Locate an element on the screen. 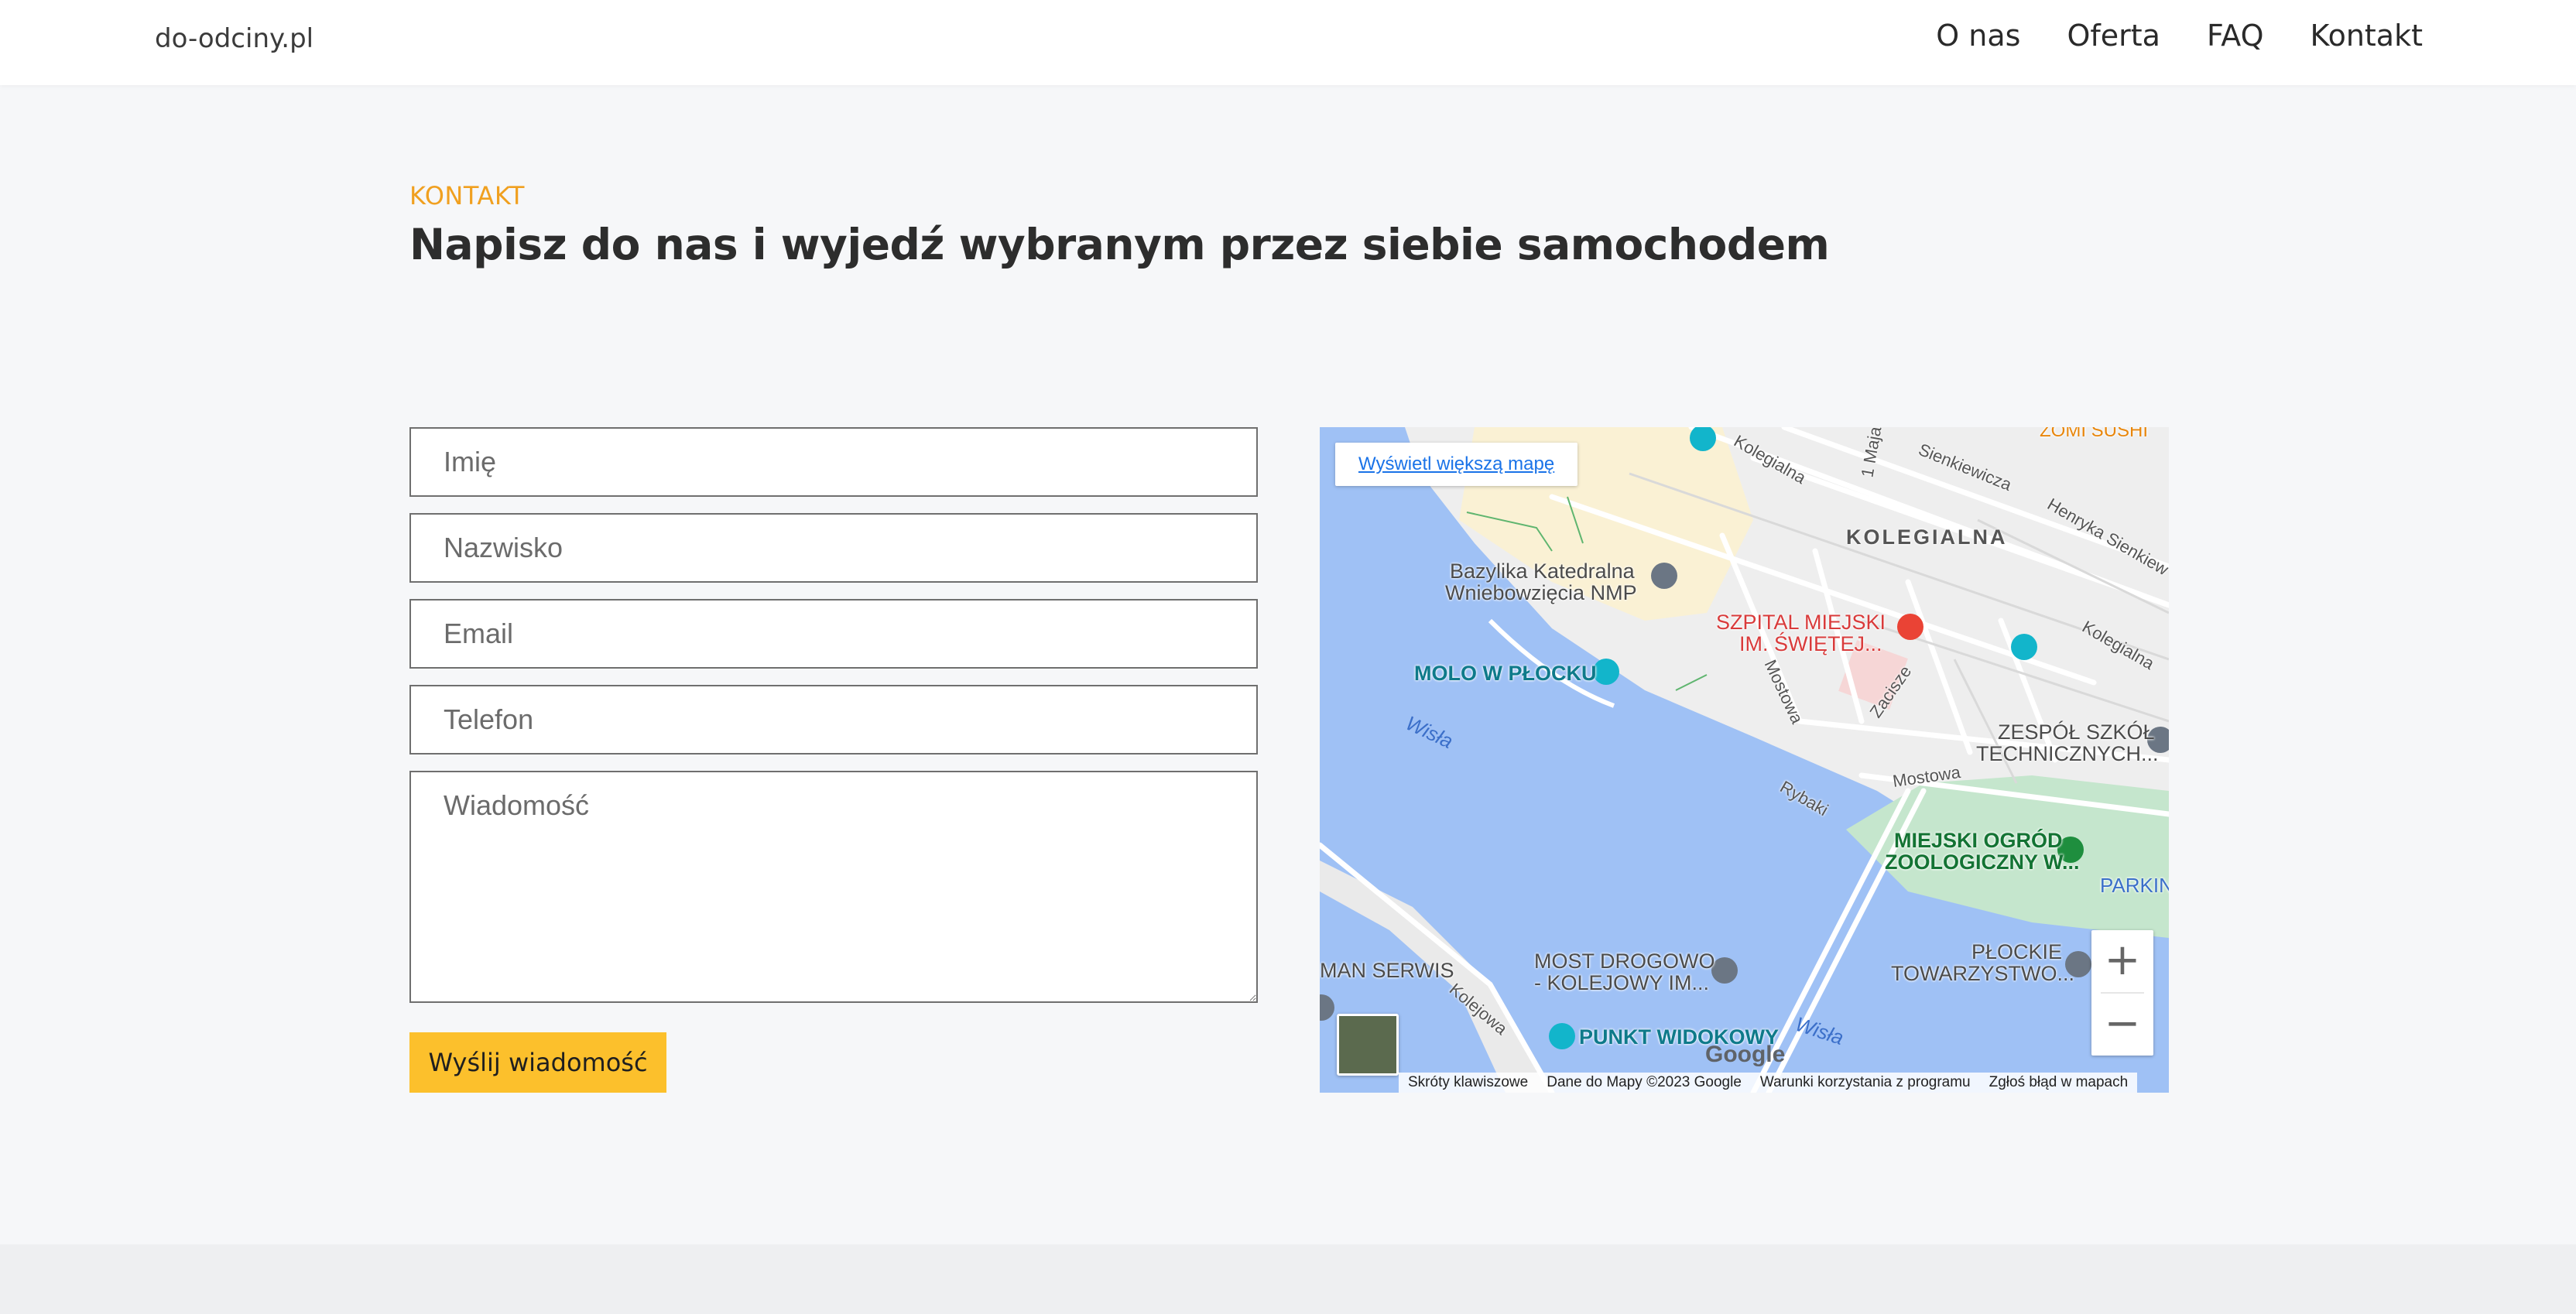  nav-link-faq: FAQ is located at coordinates (2235, 36).